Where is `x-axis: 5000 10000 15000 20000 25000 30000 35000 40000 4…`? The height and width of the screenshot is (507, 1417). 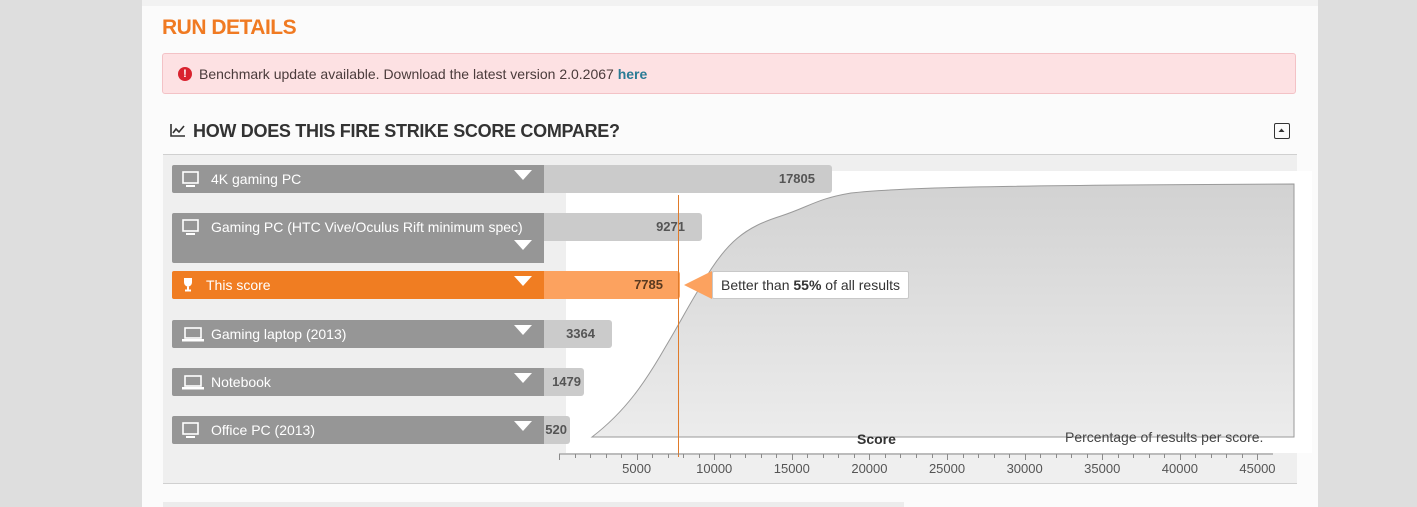
x-axis: 5000 10000 15000 20000 25000 30000 35000 40000 4… is located at coordinates (917, 468).